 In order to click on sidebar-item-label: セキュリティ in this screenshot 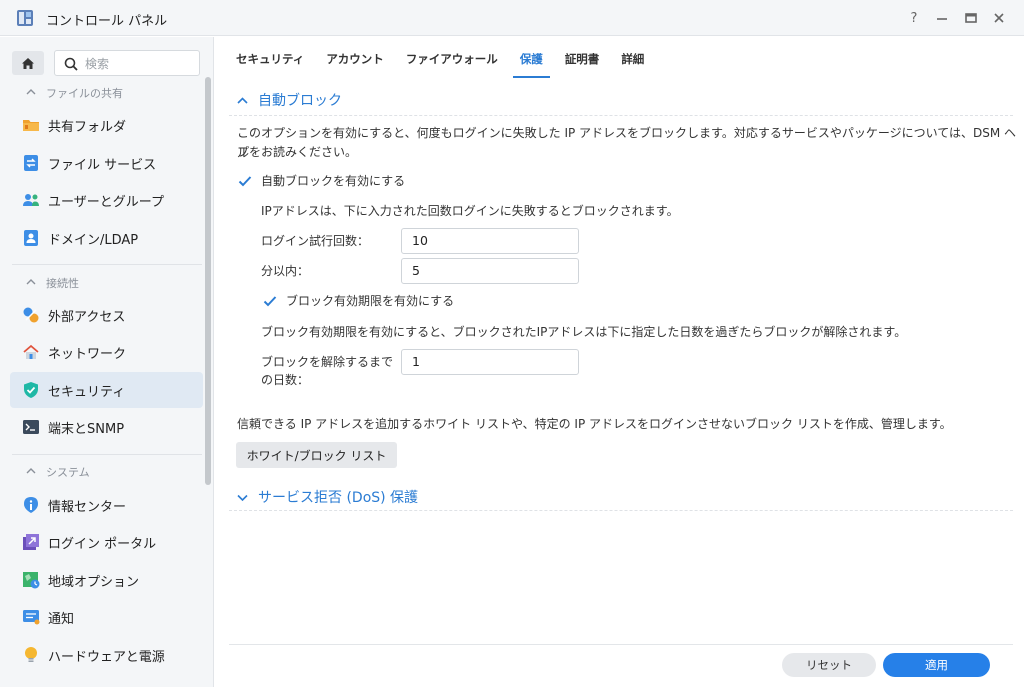, I will do `click(87, 392)`.